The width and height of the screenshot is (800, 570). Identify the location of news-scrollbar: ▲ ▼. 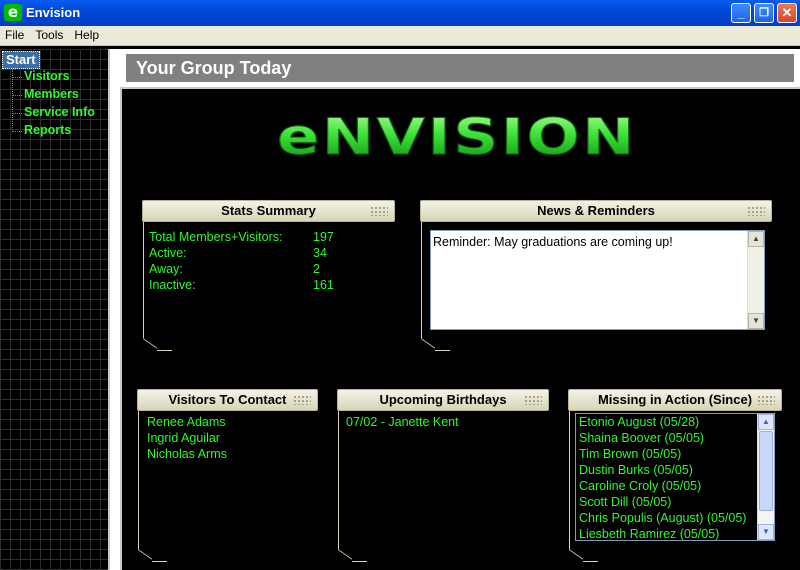
(755, 280).